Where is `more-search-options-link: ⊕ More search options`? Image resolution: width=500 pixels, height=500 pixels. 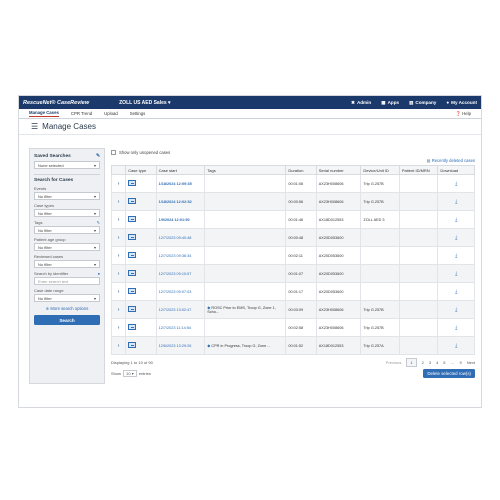
more-search-options-link: ⊕ More search options is located at coordinates (67, 308).